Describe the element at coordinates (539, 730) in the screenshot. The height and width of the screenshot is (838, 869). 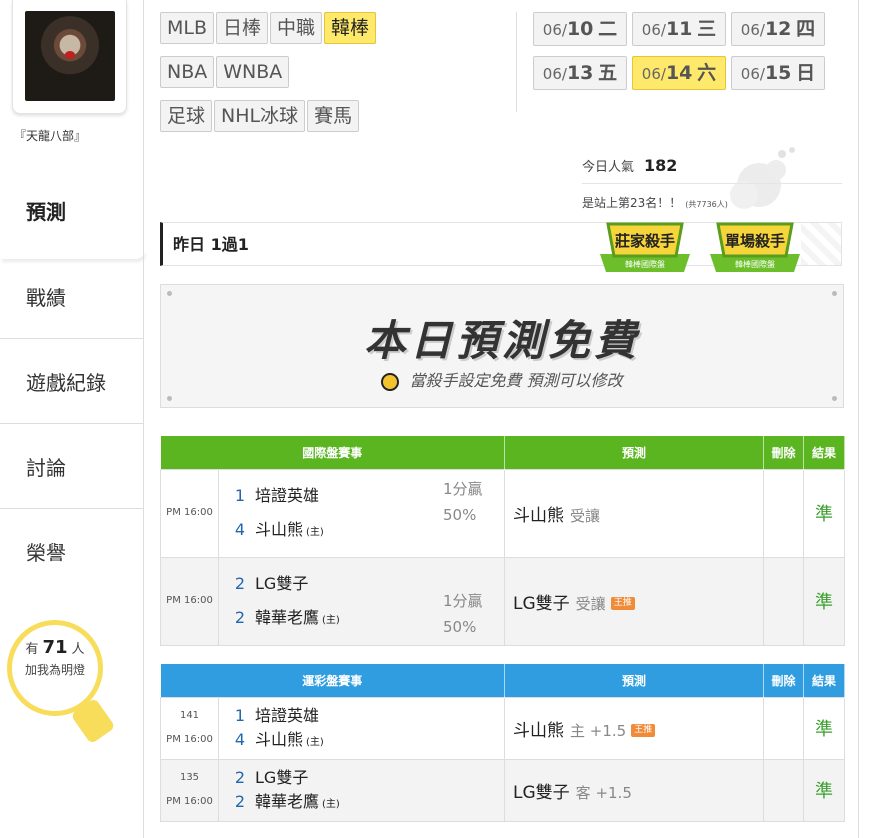
I see `pick-team: 斗山熊` at that location.